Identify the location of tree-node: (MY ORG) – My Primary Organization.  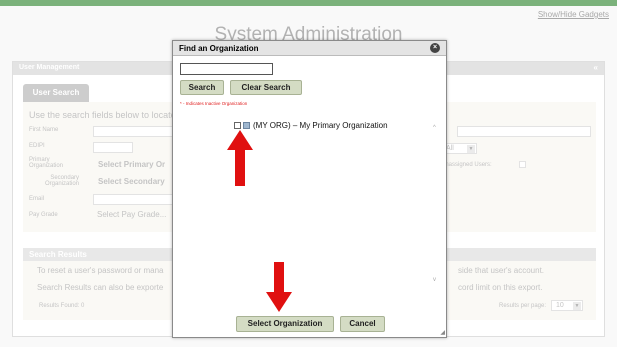
(311, 125).